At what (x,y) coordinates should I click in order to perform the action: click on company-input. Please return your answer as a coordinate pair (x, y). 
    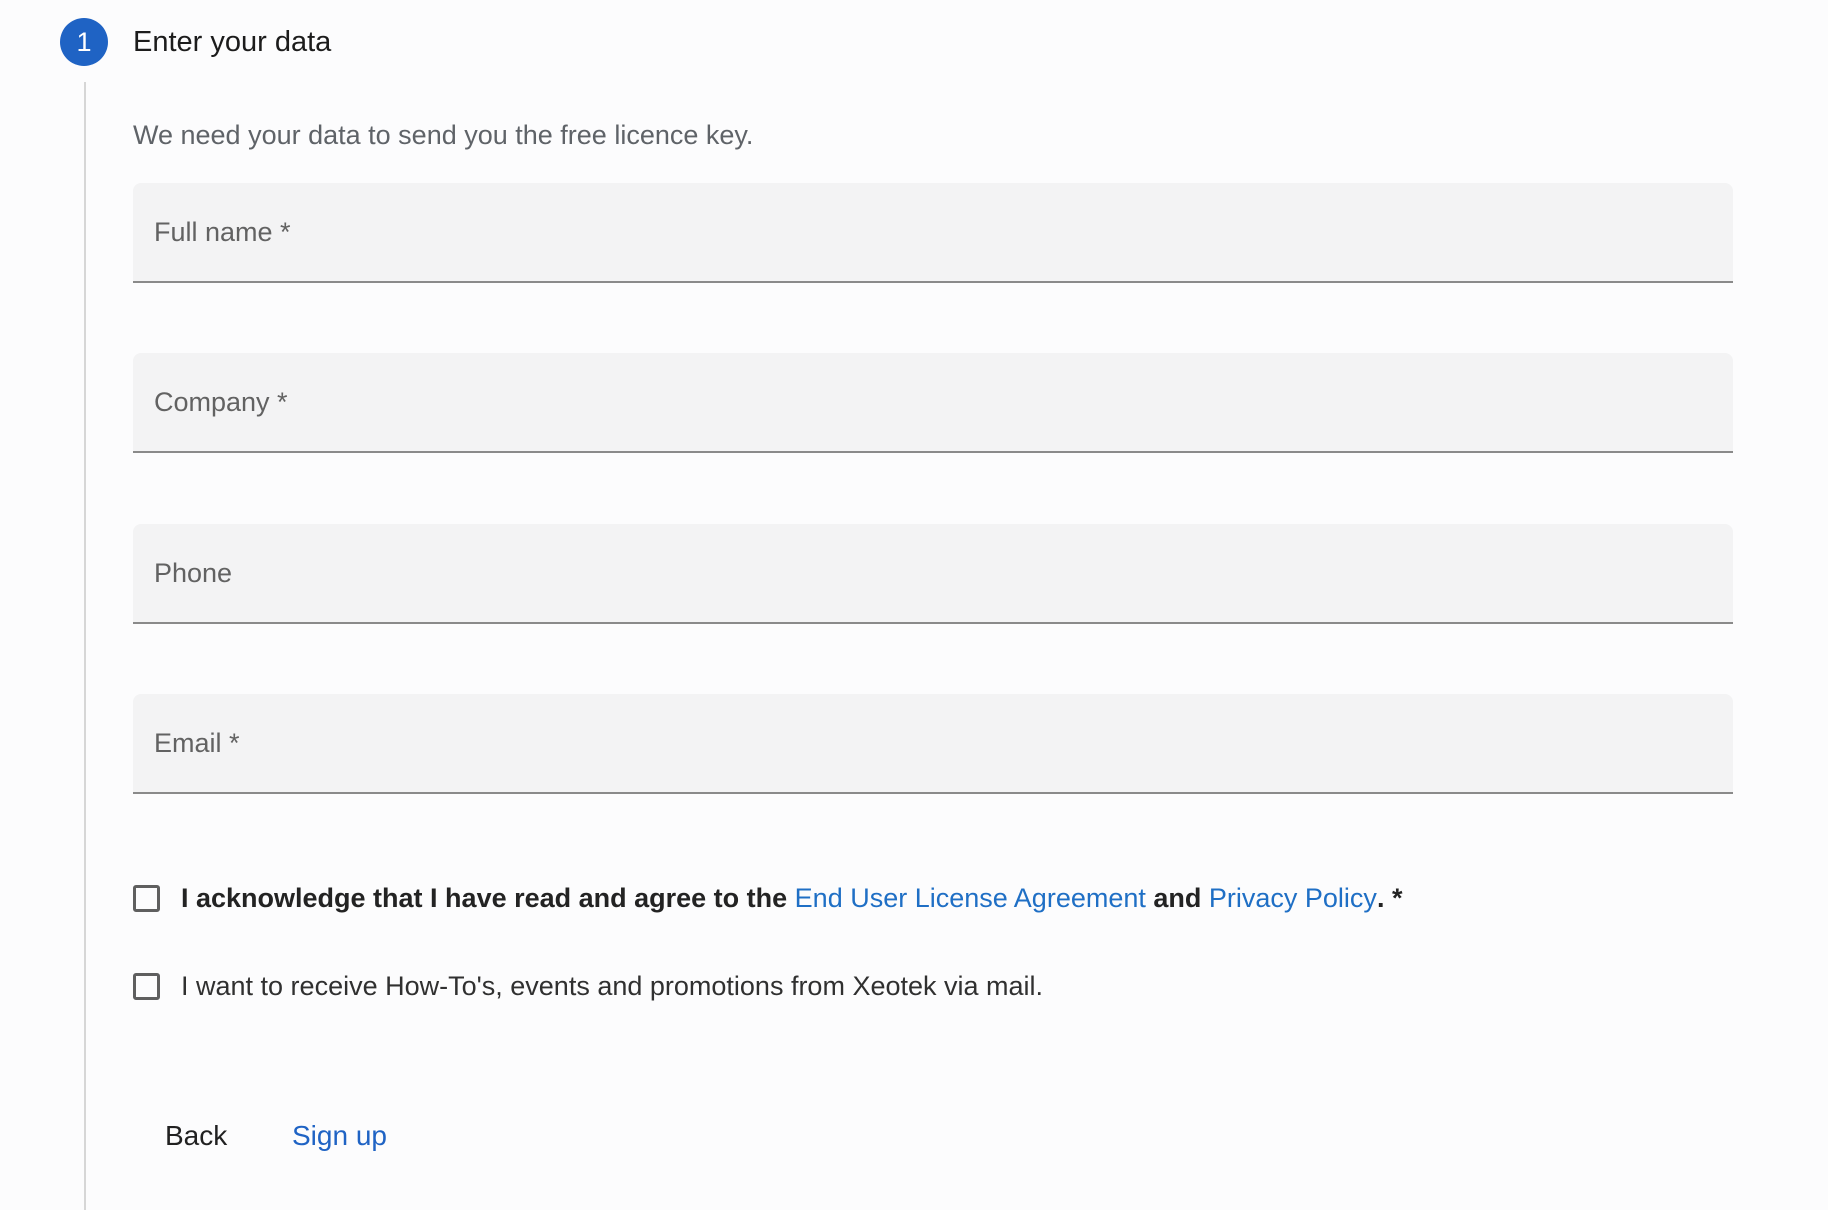
    Looking at the image, I should click on (933, 402).